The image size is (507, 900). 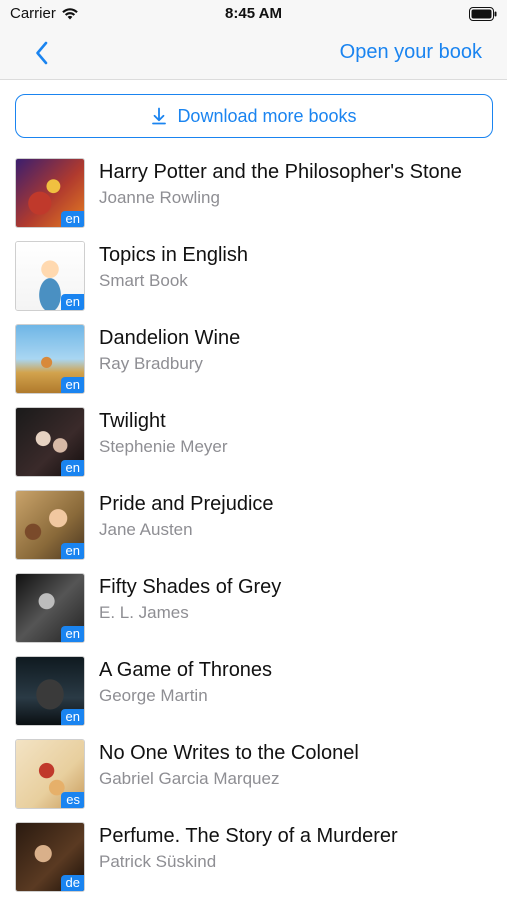 What do you see at coordinates (253, 440) in the screenshot?
I see `book-row-twilight: en Twilight Stephenie Meyer` at bounding box center [253, 440].